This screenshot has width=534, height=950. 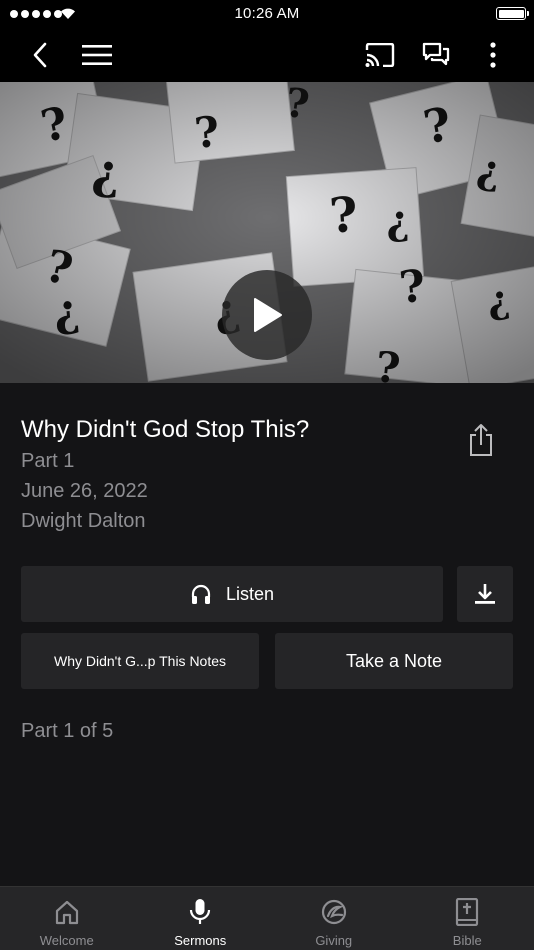 I want to click on more-options-button, so click(x=493, y=55).